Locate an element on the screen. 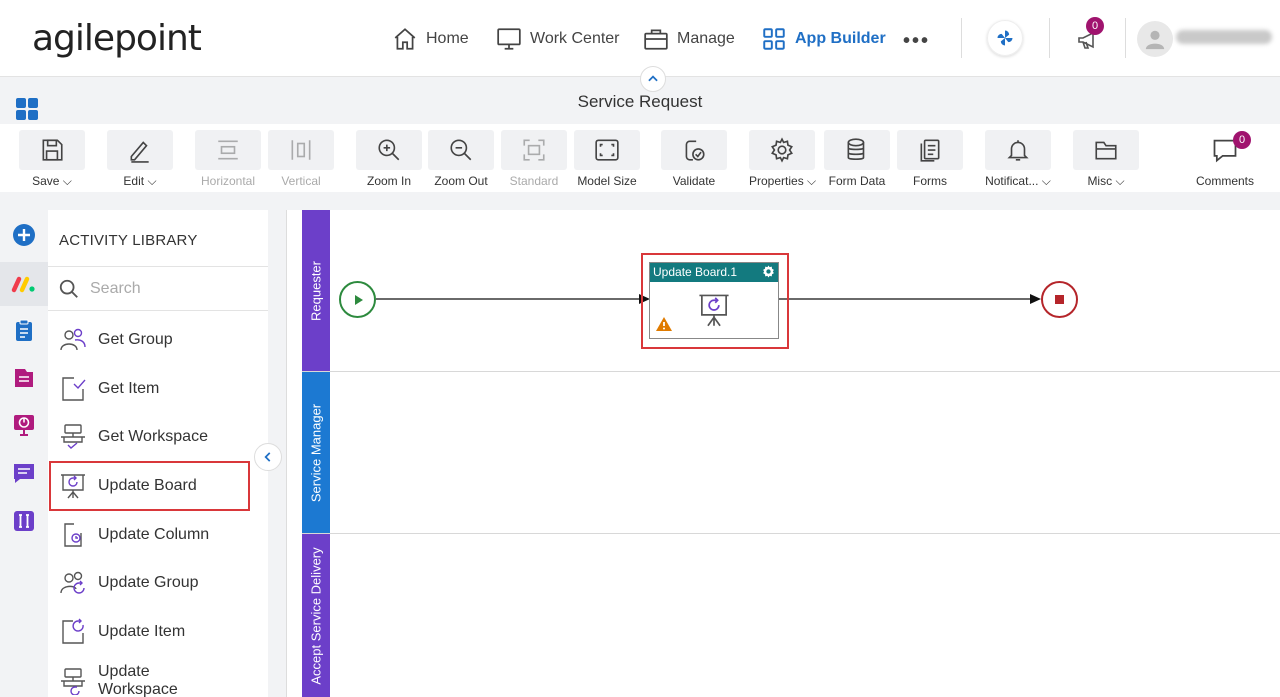 Image resolution: width=1280 pixels, height=697 pixels. gear-icon is located at coordinates (768, 271).